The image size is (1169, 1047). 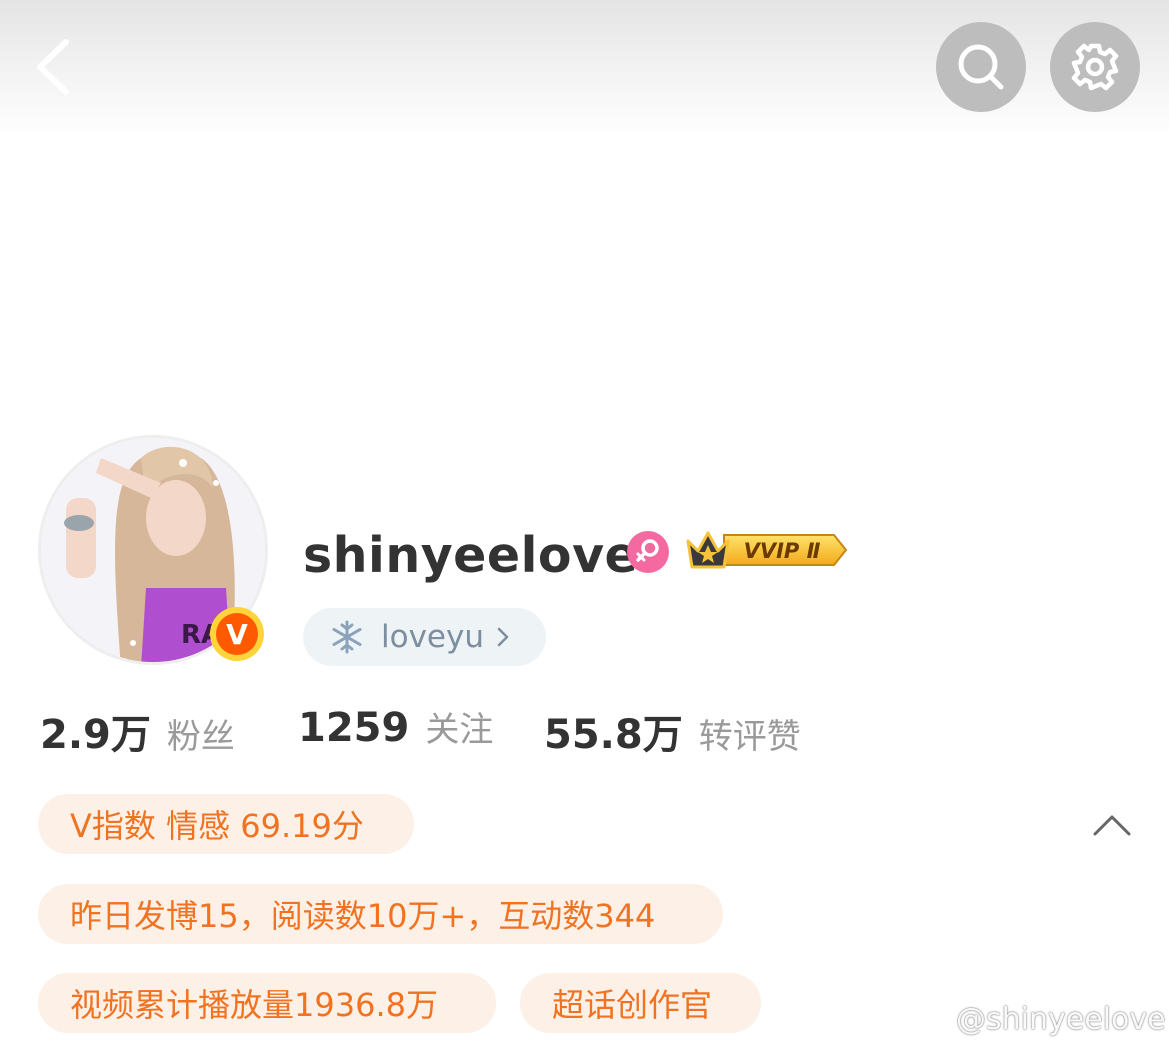 What do you see at coordinates (613, 735) in the screenshot?
I see `stat-interactions-value: 55.8万` at bounding box center [613, 735].